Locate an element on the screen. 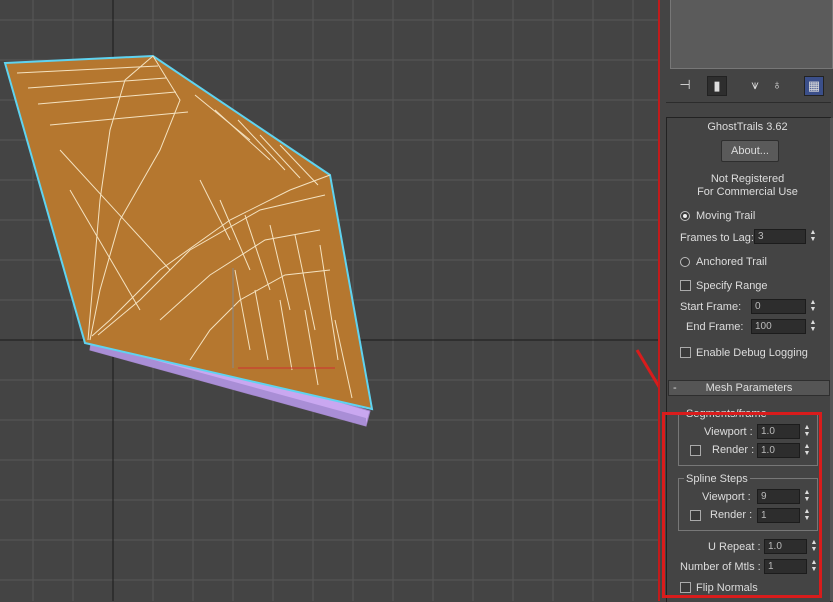 The width and height of the screenshot is (833, 602). number-of-mtls-input: 1 is located at coordinates (785, 566).